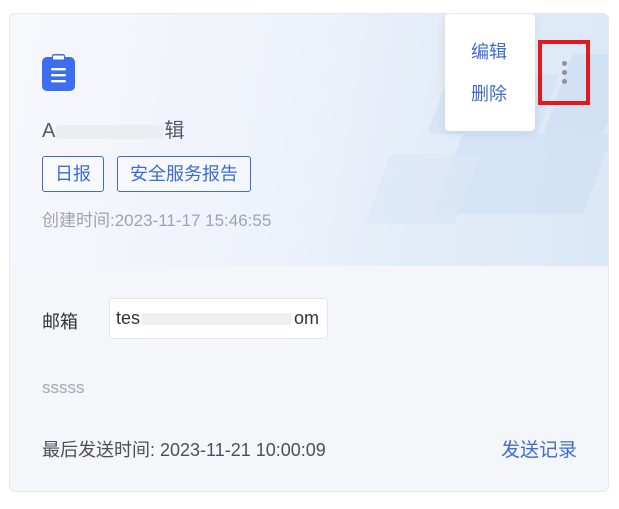  I want to click on tag-security-report: 安全服务报告, so click(184, 174).